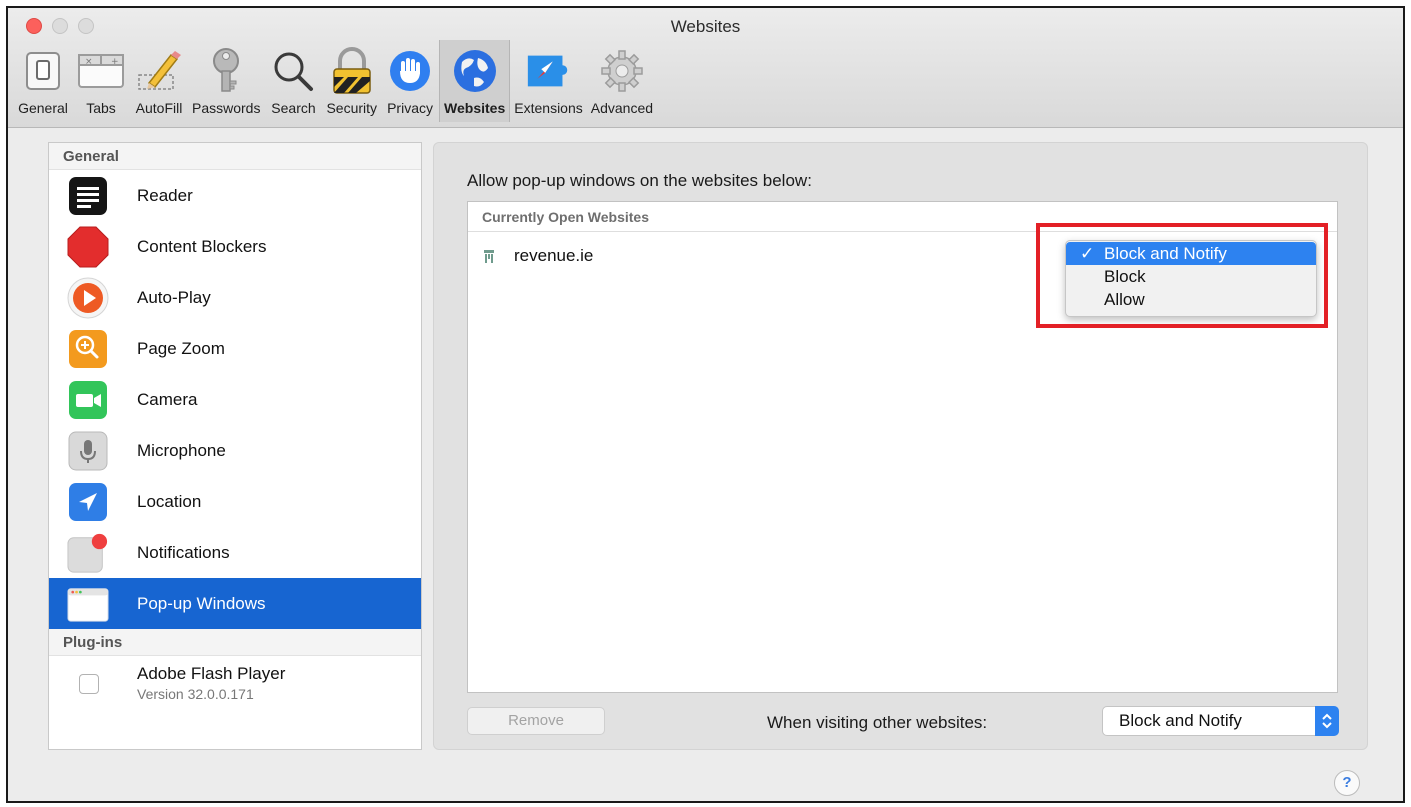  I want to click on sidebar-item-label: Location, so click(169, 501).